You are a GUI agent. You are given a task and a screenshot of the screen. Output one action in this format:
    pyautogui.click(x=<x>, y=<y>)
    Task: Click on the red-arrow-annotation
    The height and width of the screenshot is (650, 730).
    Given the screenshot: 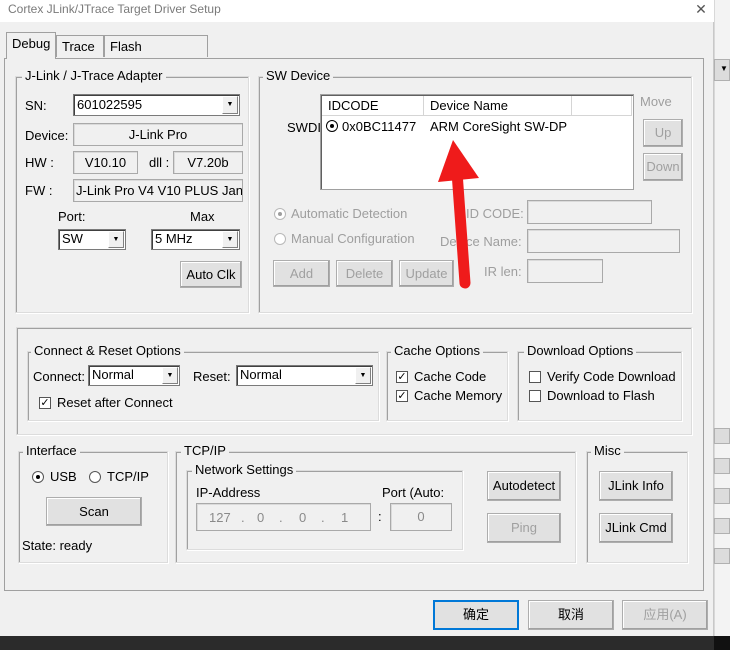 What is the action you would take?
    pyautogui.click(x=458, y=214)
    